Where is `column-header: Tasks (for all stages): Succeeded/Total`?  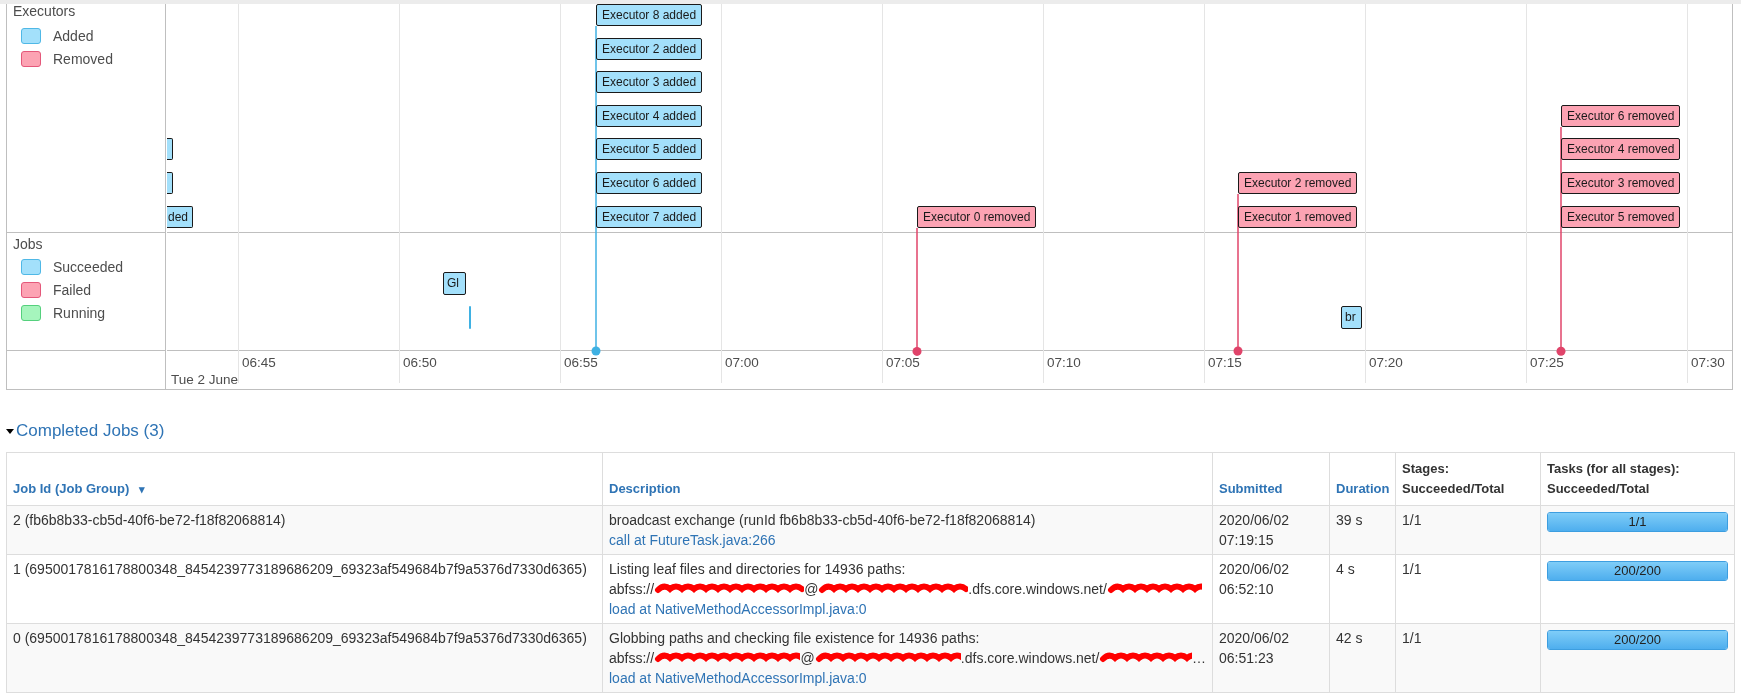 column-header: Tasks (for all stages): Succeeded/Total is located at coordinates (1613, 478).